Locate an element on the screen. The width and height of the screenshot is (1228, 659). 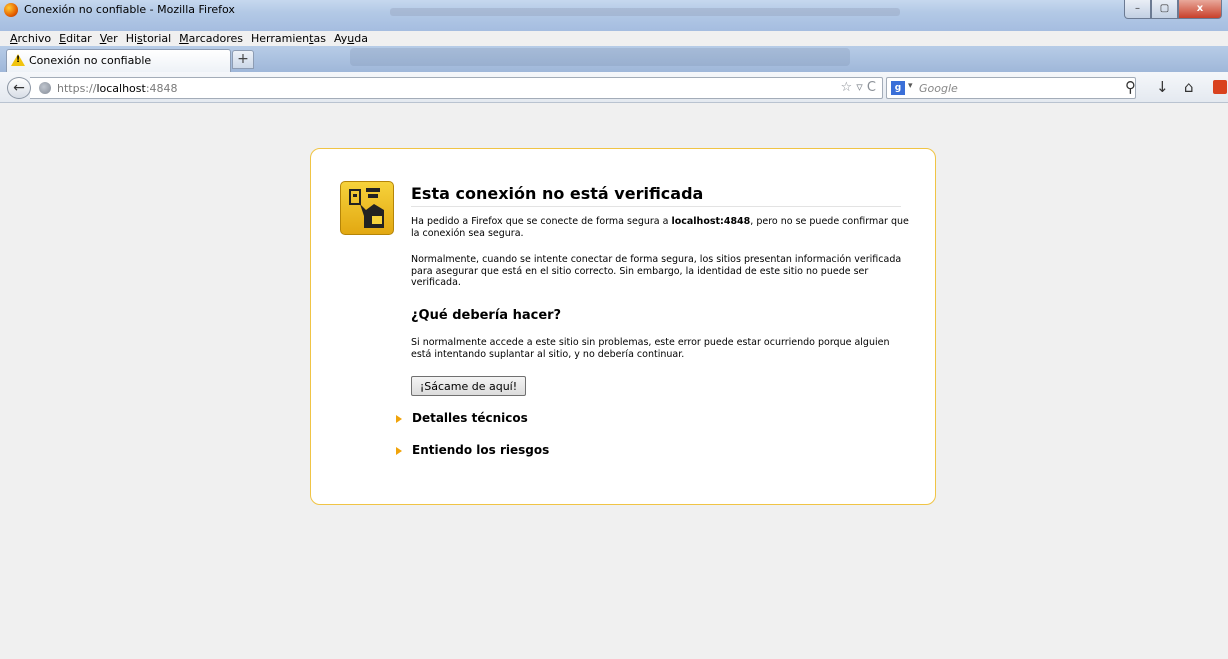
tab-strip: Conexión no confiable + is located at coordinates (614, 59).